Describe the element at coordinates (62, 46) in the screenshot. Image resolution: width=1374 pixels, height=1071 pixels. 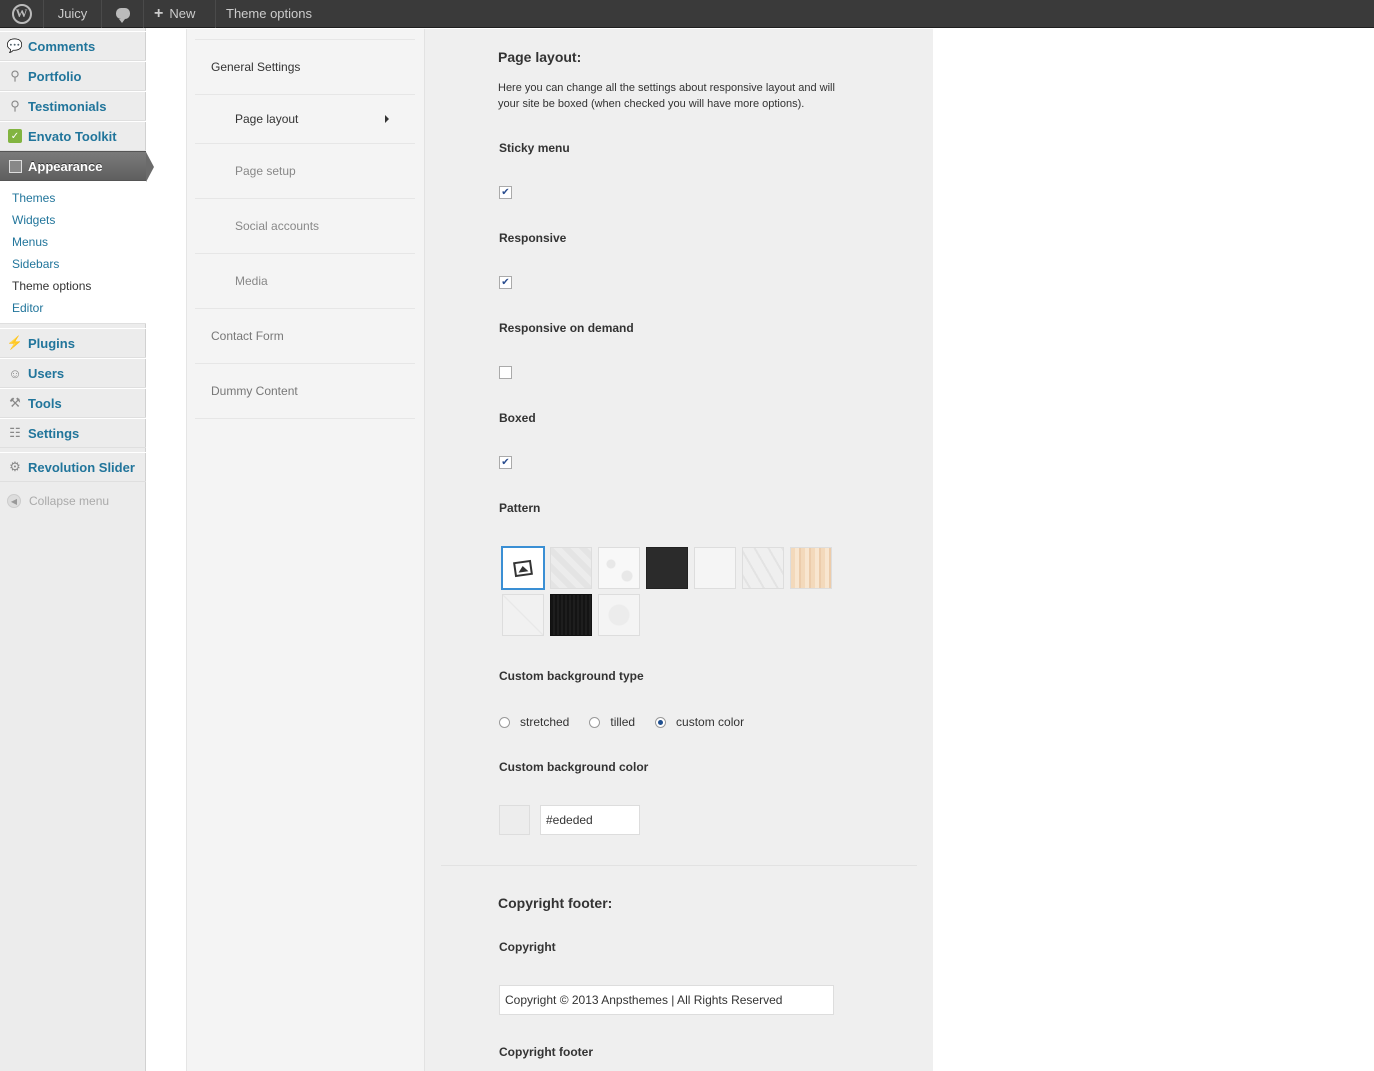
I see `menu-label: Comments` at that location.